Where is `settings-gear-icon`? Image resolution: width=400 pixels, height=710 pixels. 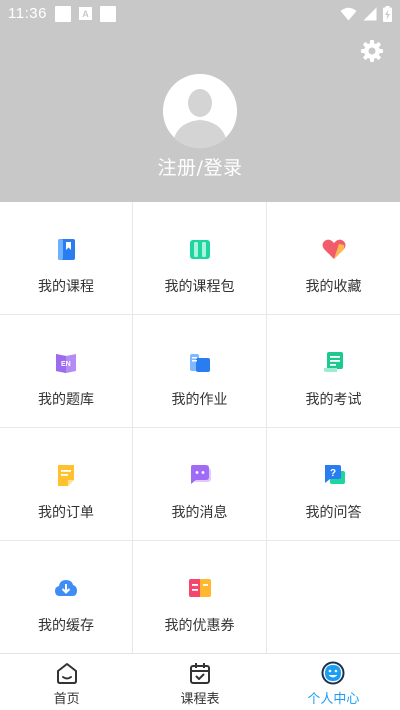
settings-gear-icon is located at coordinates (372, 51).